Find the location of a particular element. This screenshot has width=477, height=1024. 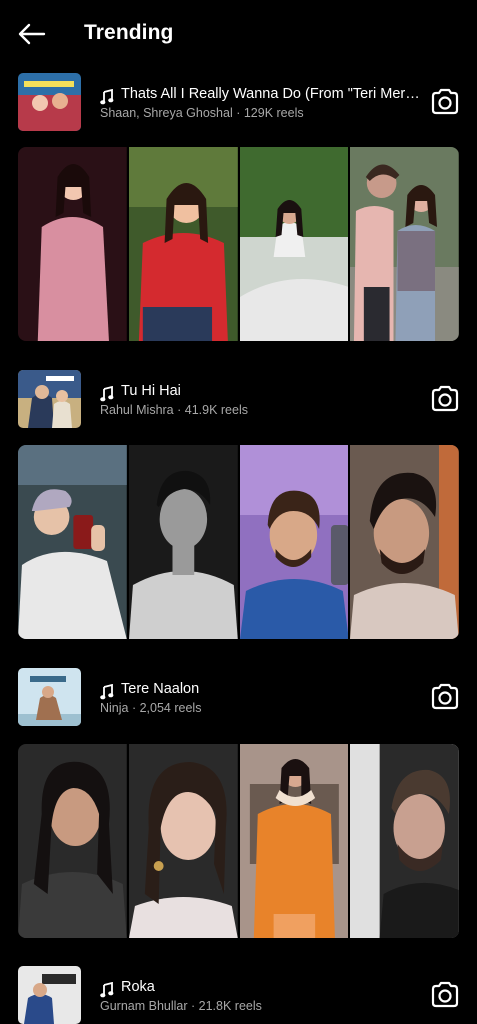

song-meta: Gurnam Bhullar · 21.8K reels is located at coordinates (181, 1006).